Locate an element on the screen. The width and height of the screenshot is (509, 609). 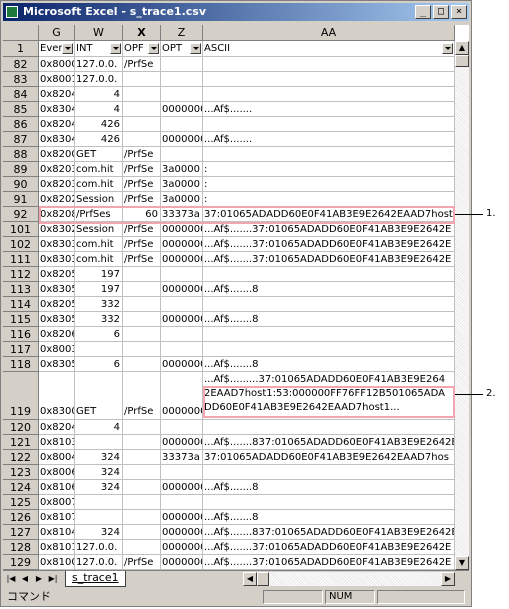
table-cell: 127.0.0. is located at coordinates (99, 547).